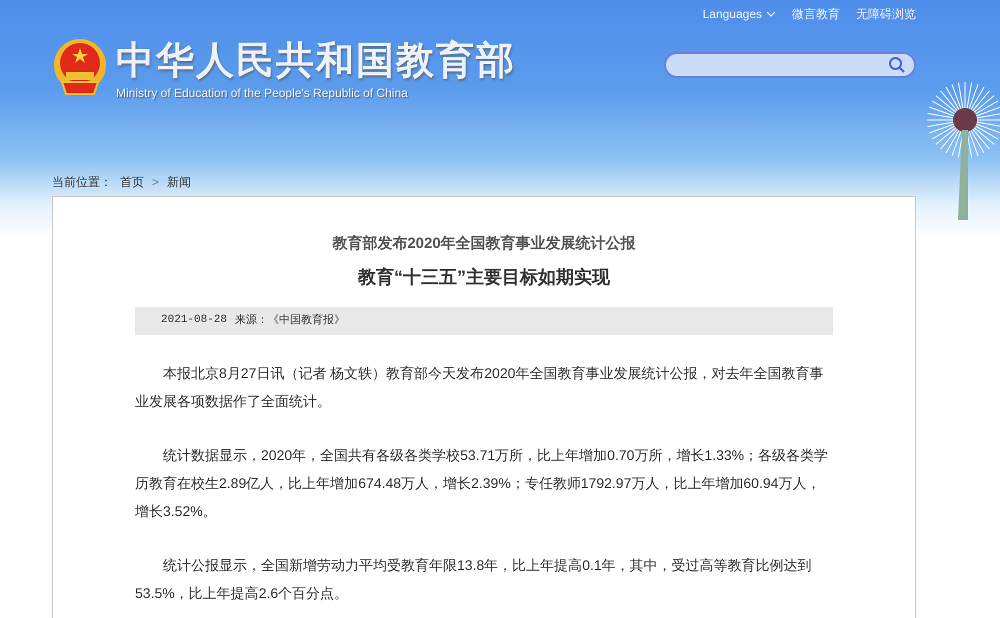  Describe the element at coordinates (482, 483) in the screenshot. I see `article-paragraph: 统计数据显示，2020年，全国共有各级各类学校53.71万所，比上年增加0.70万所，增长1.33%；各级各类学历教育在校生2.89亿人，比上年增加674.48万人，增长2.39%；专任教师1792.97万人，比上年增加60.94万人，增长3.52%。` at that location.